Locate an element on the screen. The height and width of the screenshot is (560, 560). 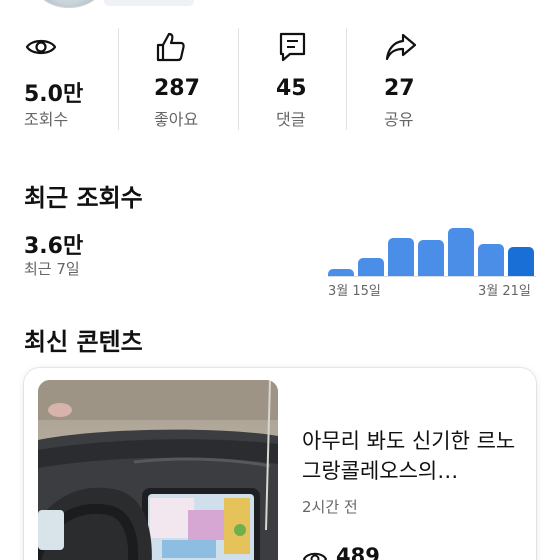
stat-value: 27 is located at coordinates (399, 88).